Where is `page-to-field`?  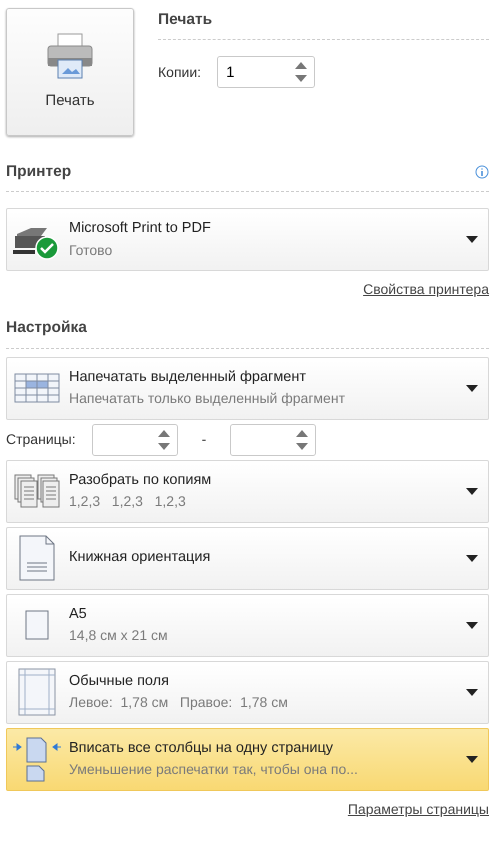 page-to-field is located at coordinates (273, 440).